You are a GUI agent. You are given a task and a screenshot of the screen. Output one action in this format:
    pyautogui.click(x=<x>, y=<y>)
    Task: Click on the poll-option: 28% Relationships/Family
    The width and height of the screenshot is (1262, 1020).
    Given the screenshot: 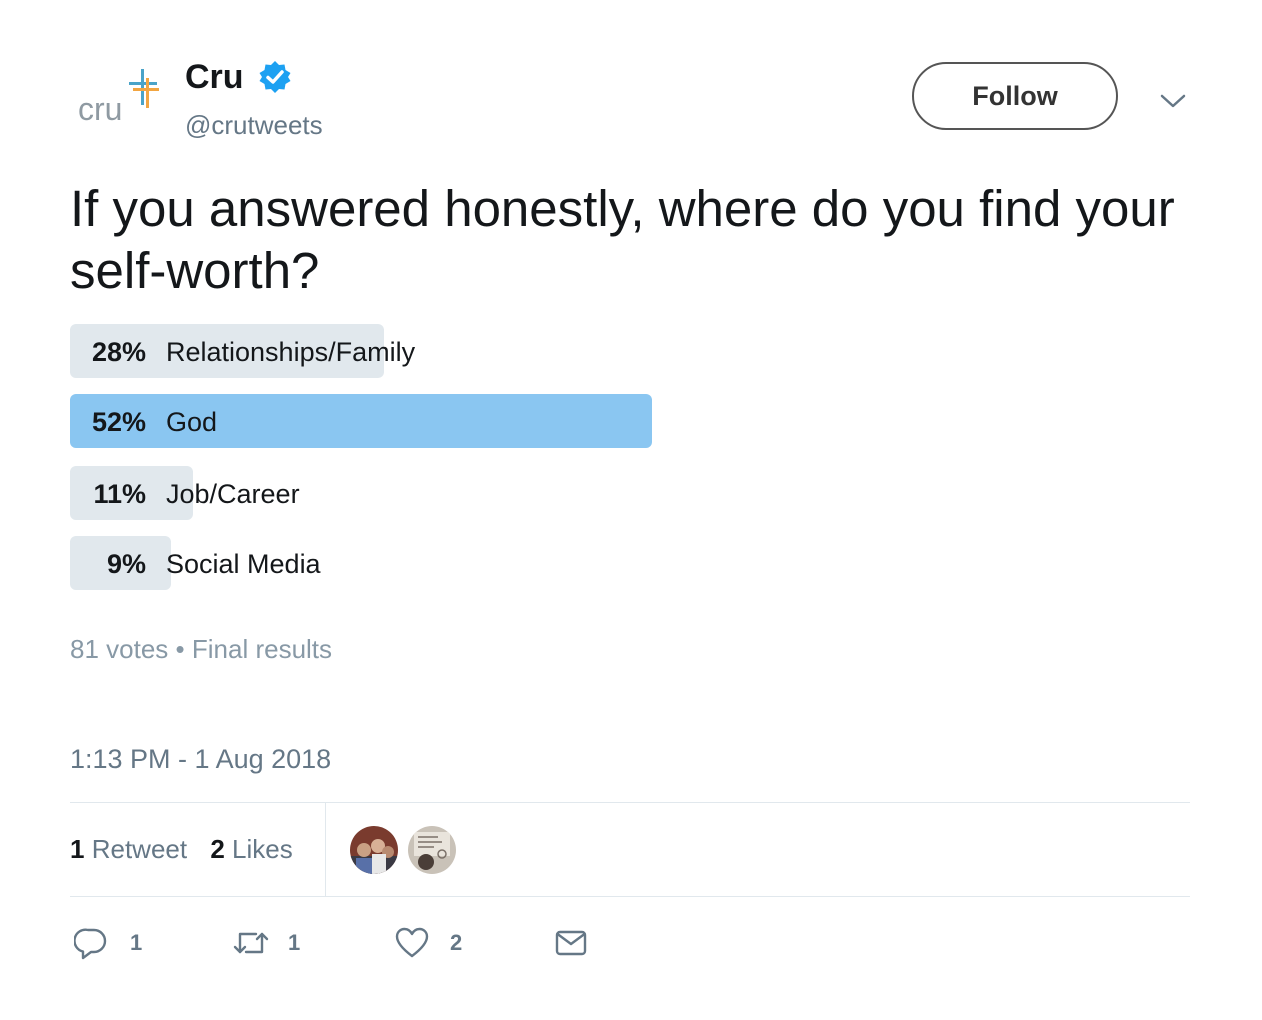 What is the action you would take?
    pyautogui.click(x=630, y=351)
    